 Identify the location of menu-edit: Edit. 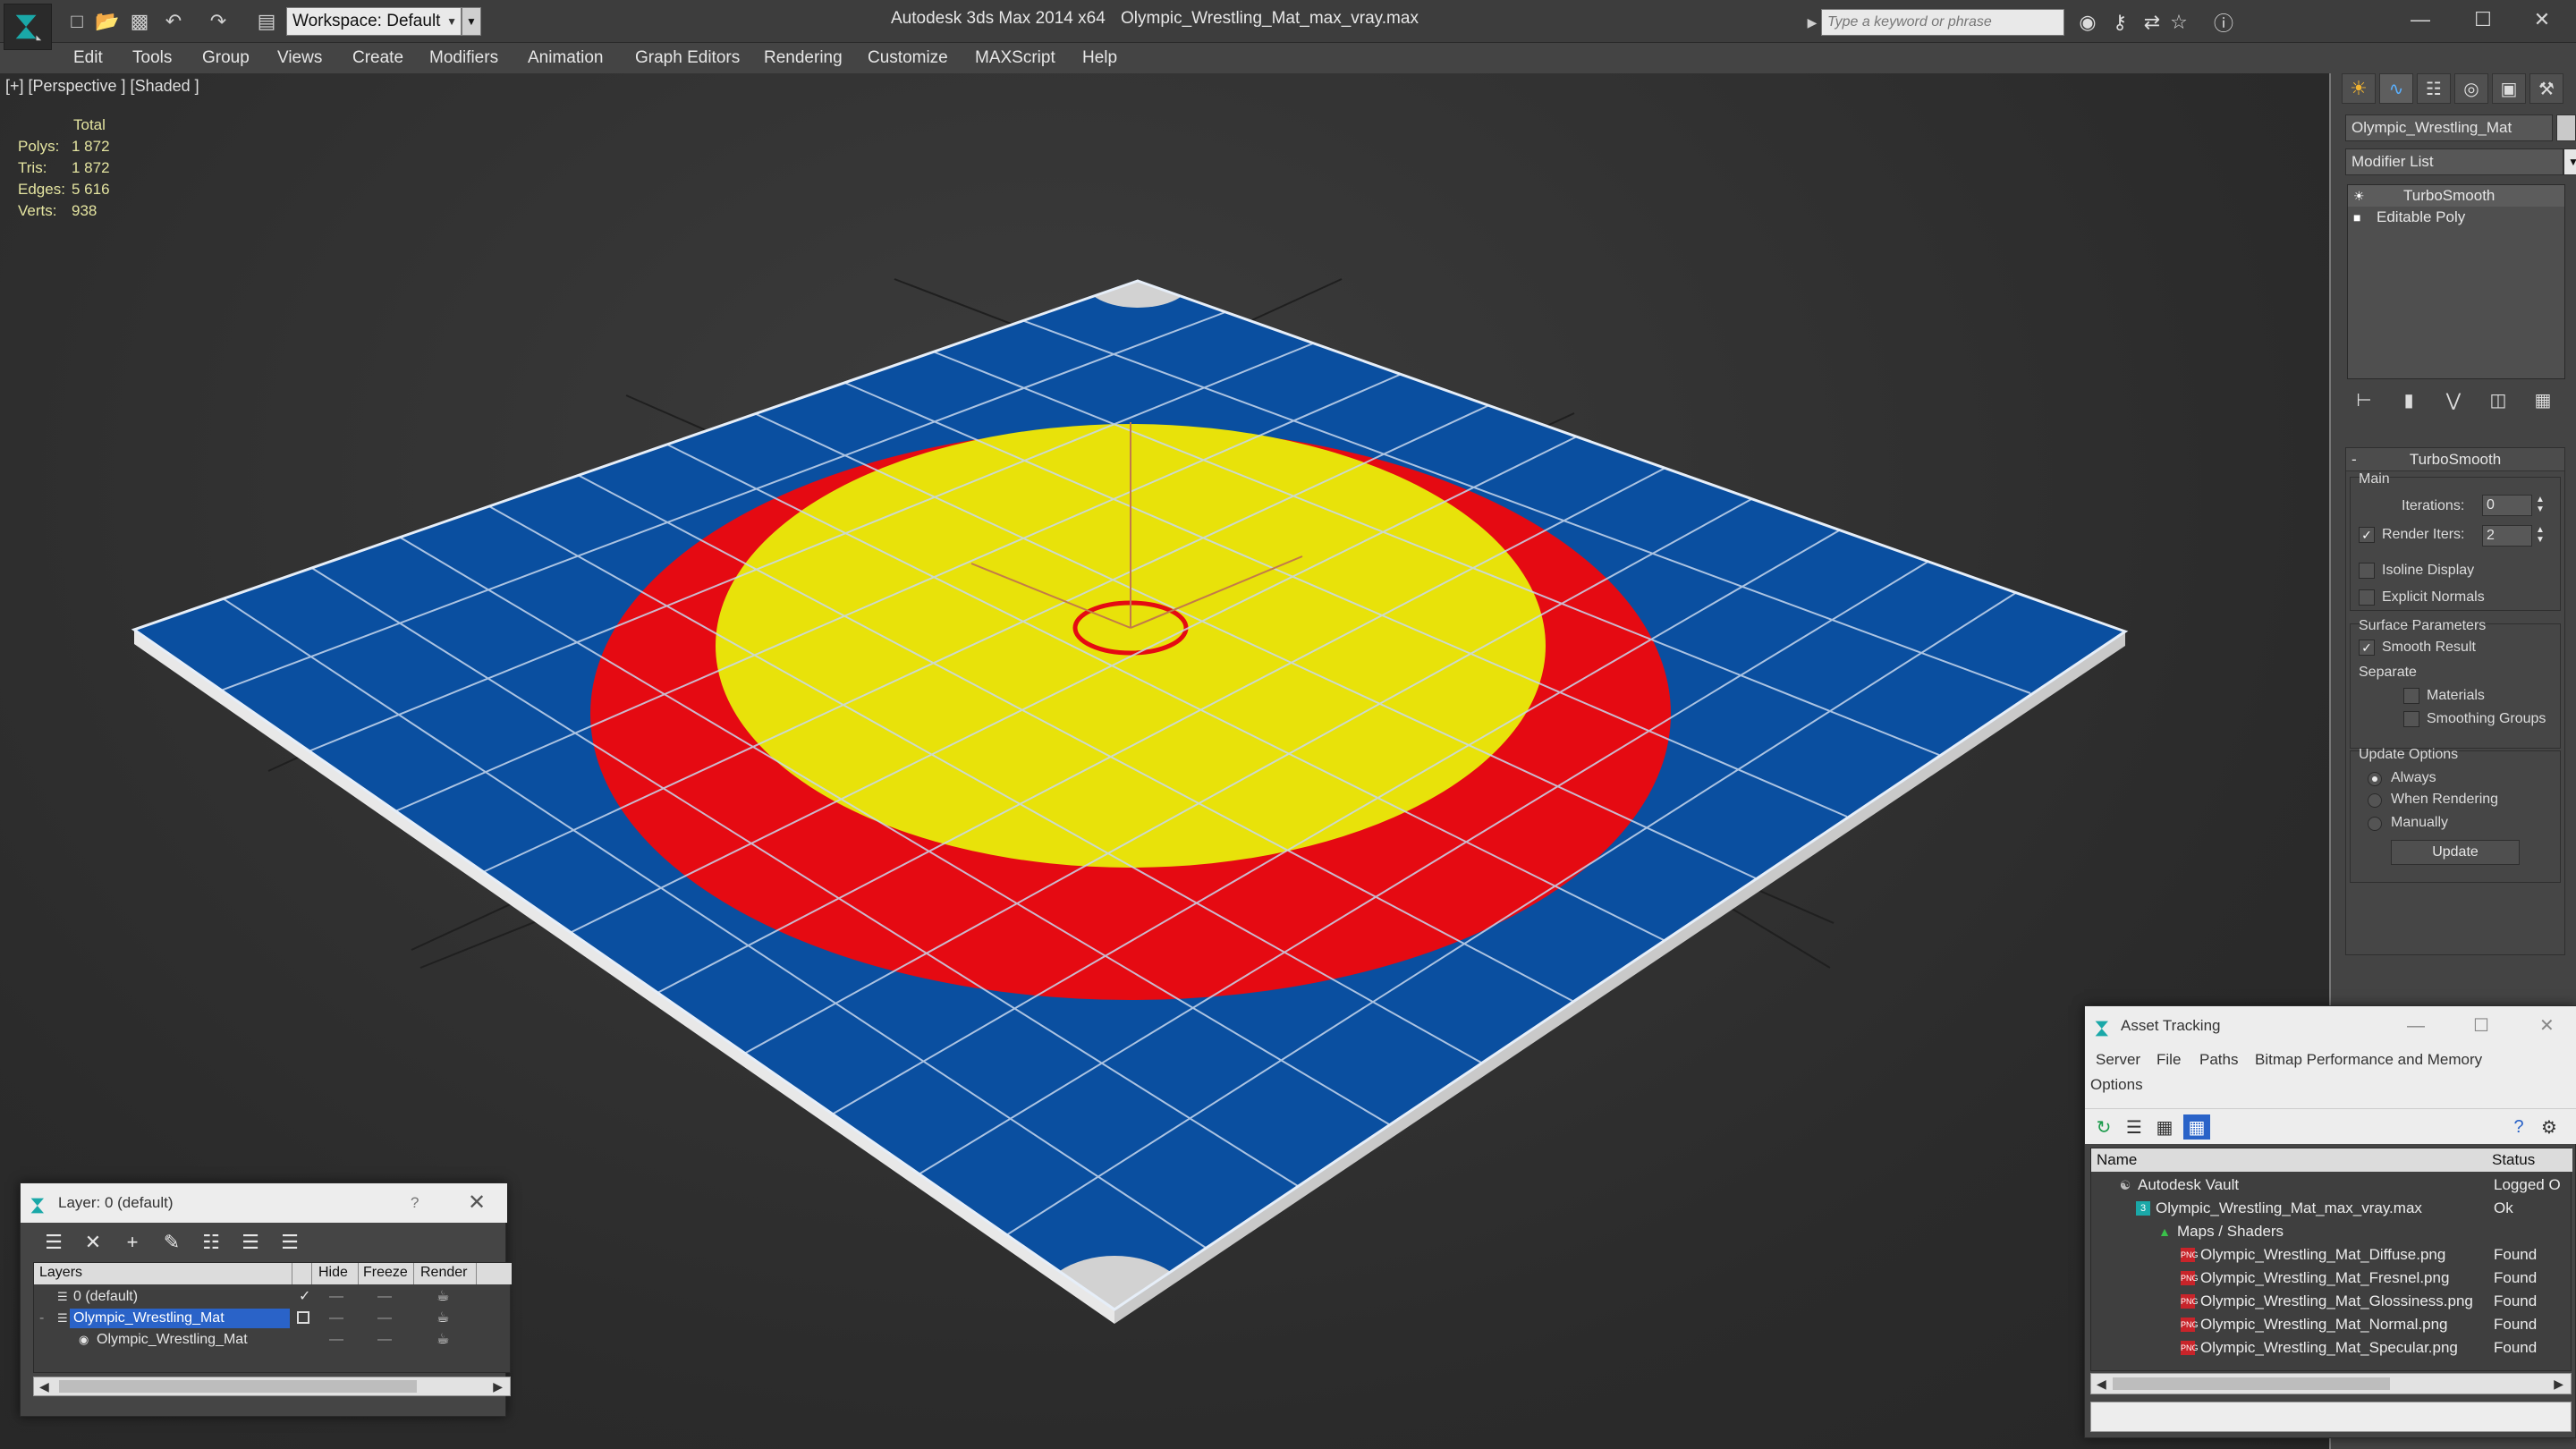
(88, 58).